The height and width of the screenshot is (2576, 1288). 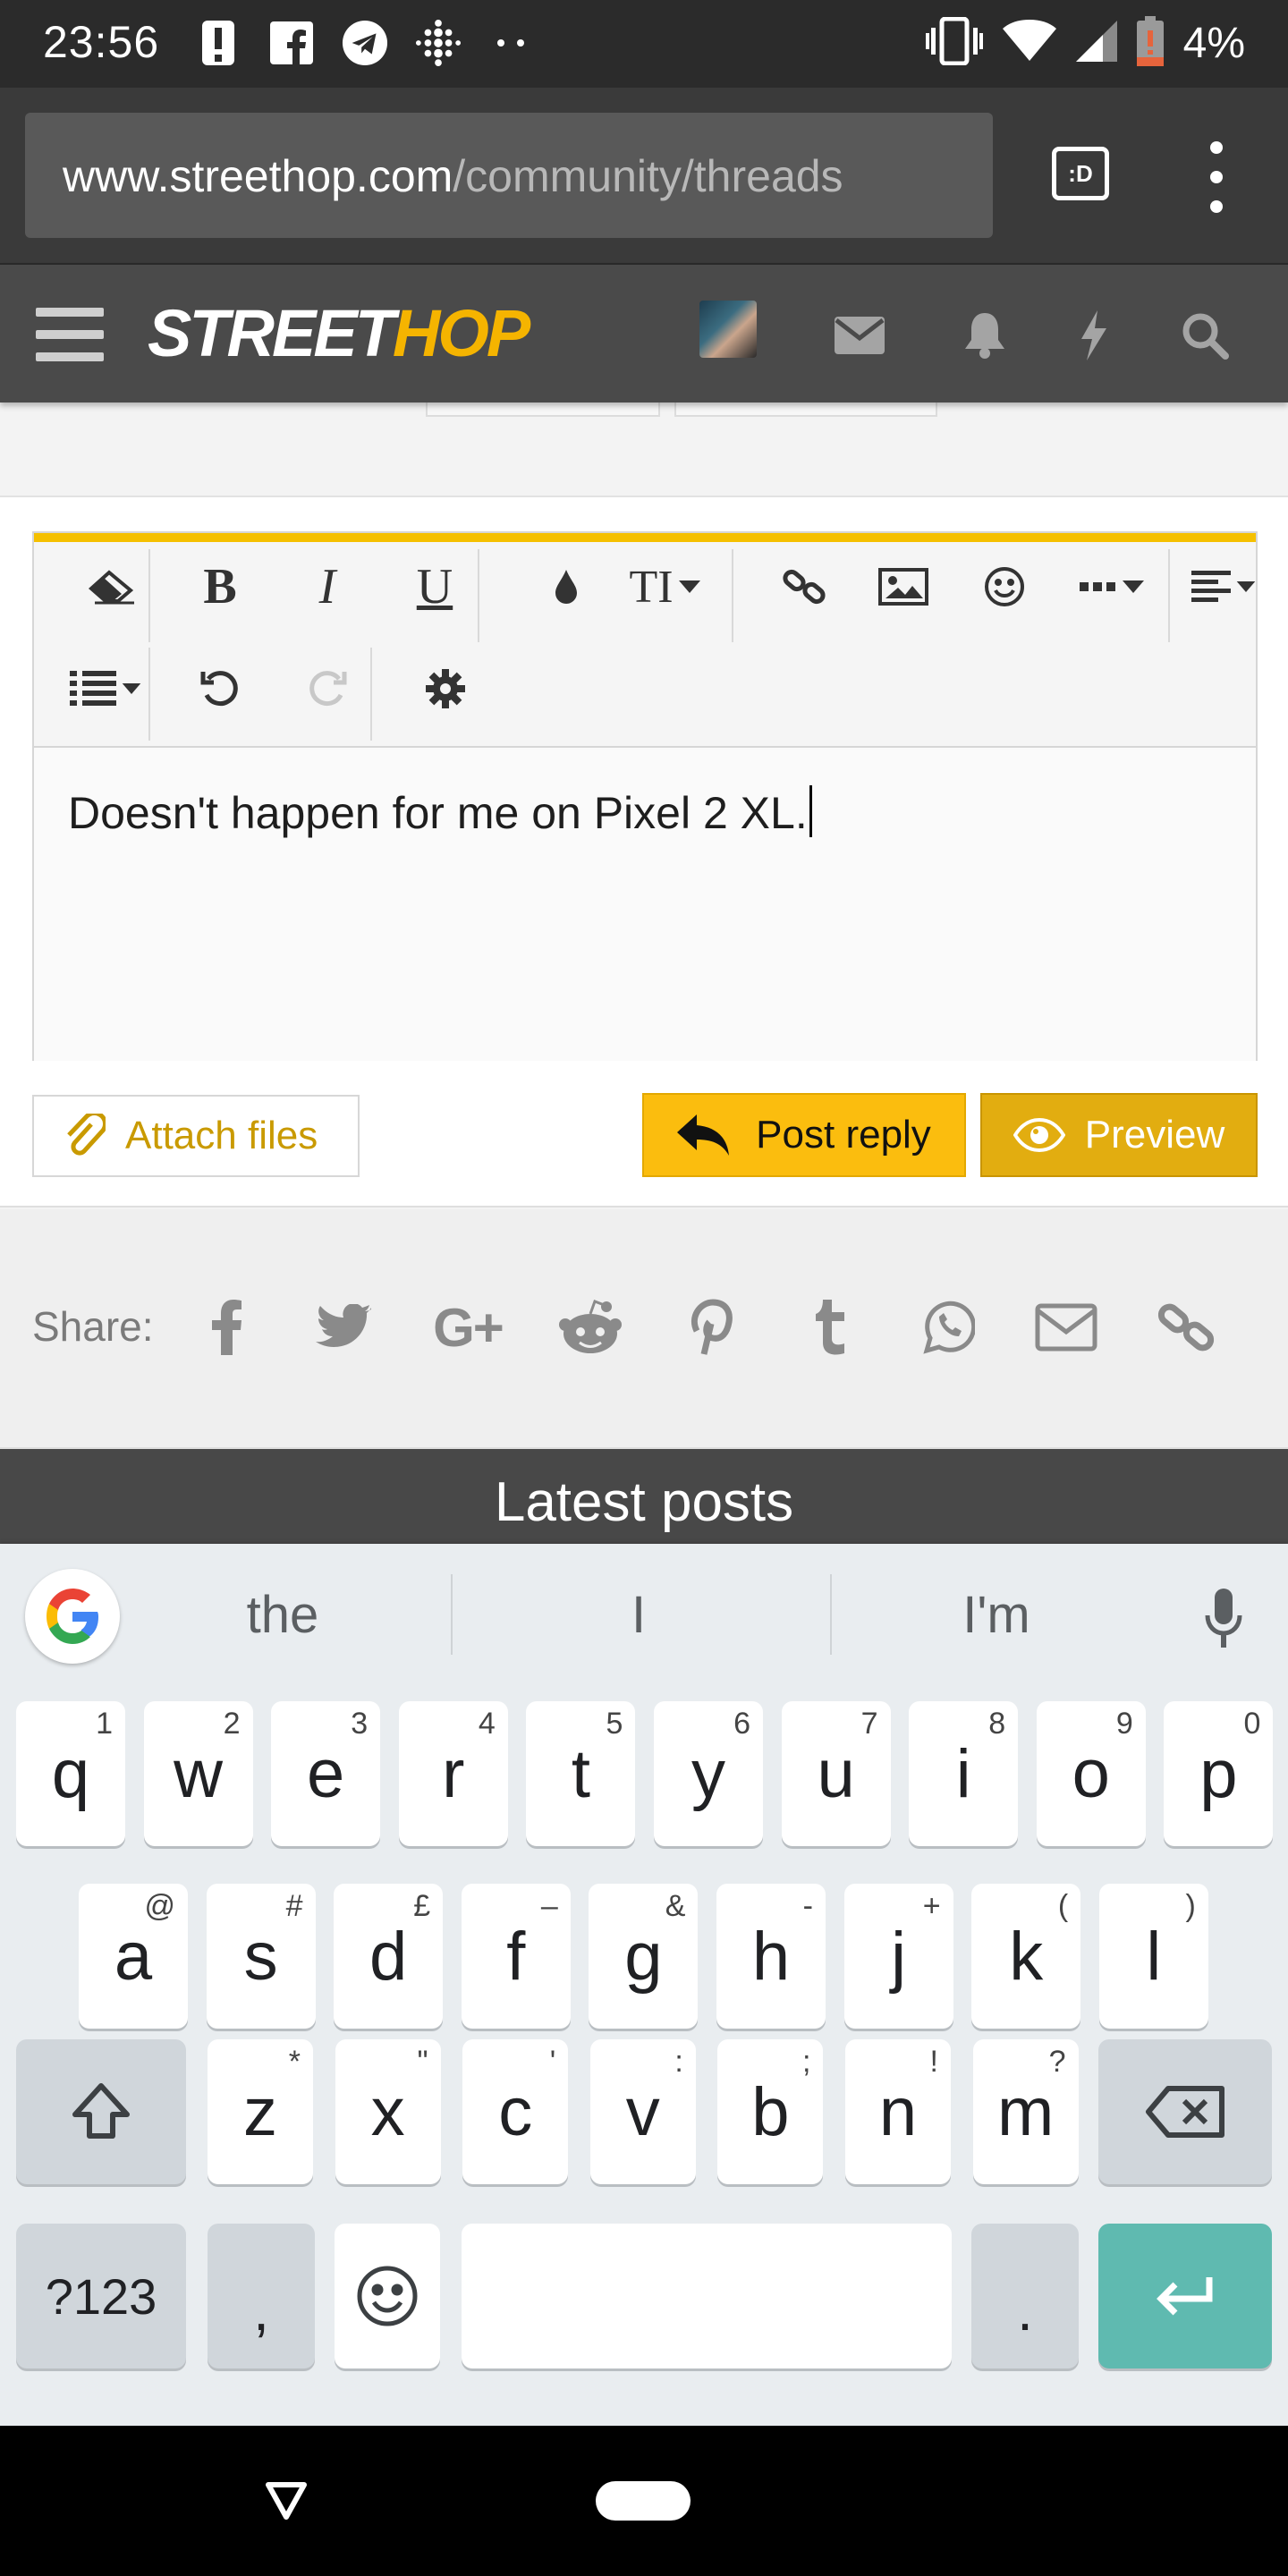 What do you see at coordinates (196, 1136) in the screenshot?
I see `attach-files-button: Attach files` at bounding box center [196, 1136].